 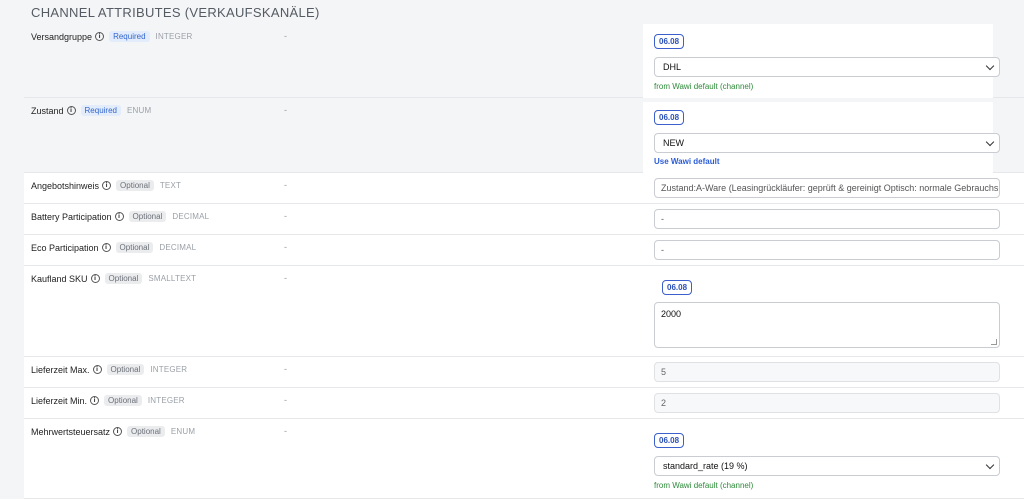 What do you see at coordinates (59, 400) in the screenshot?
I see `attribute-label: Lieferzeit Min.` at bounding box center [59, 400].